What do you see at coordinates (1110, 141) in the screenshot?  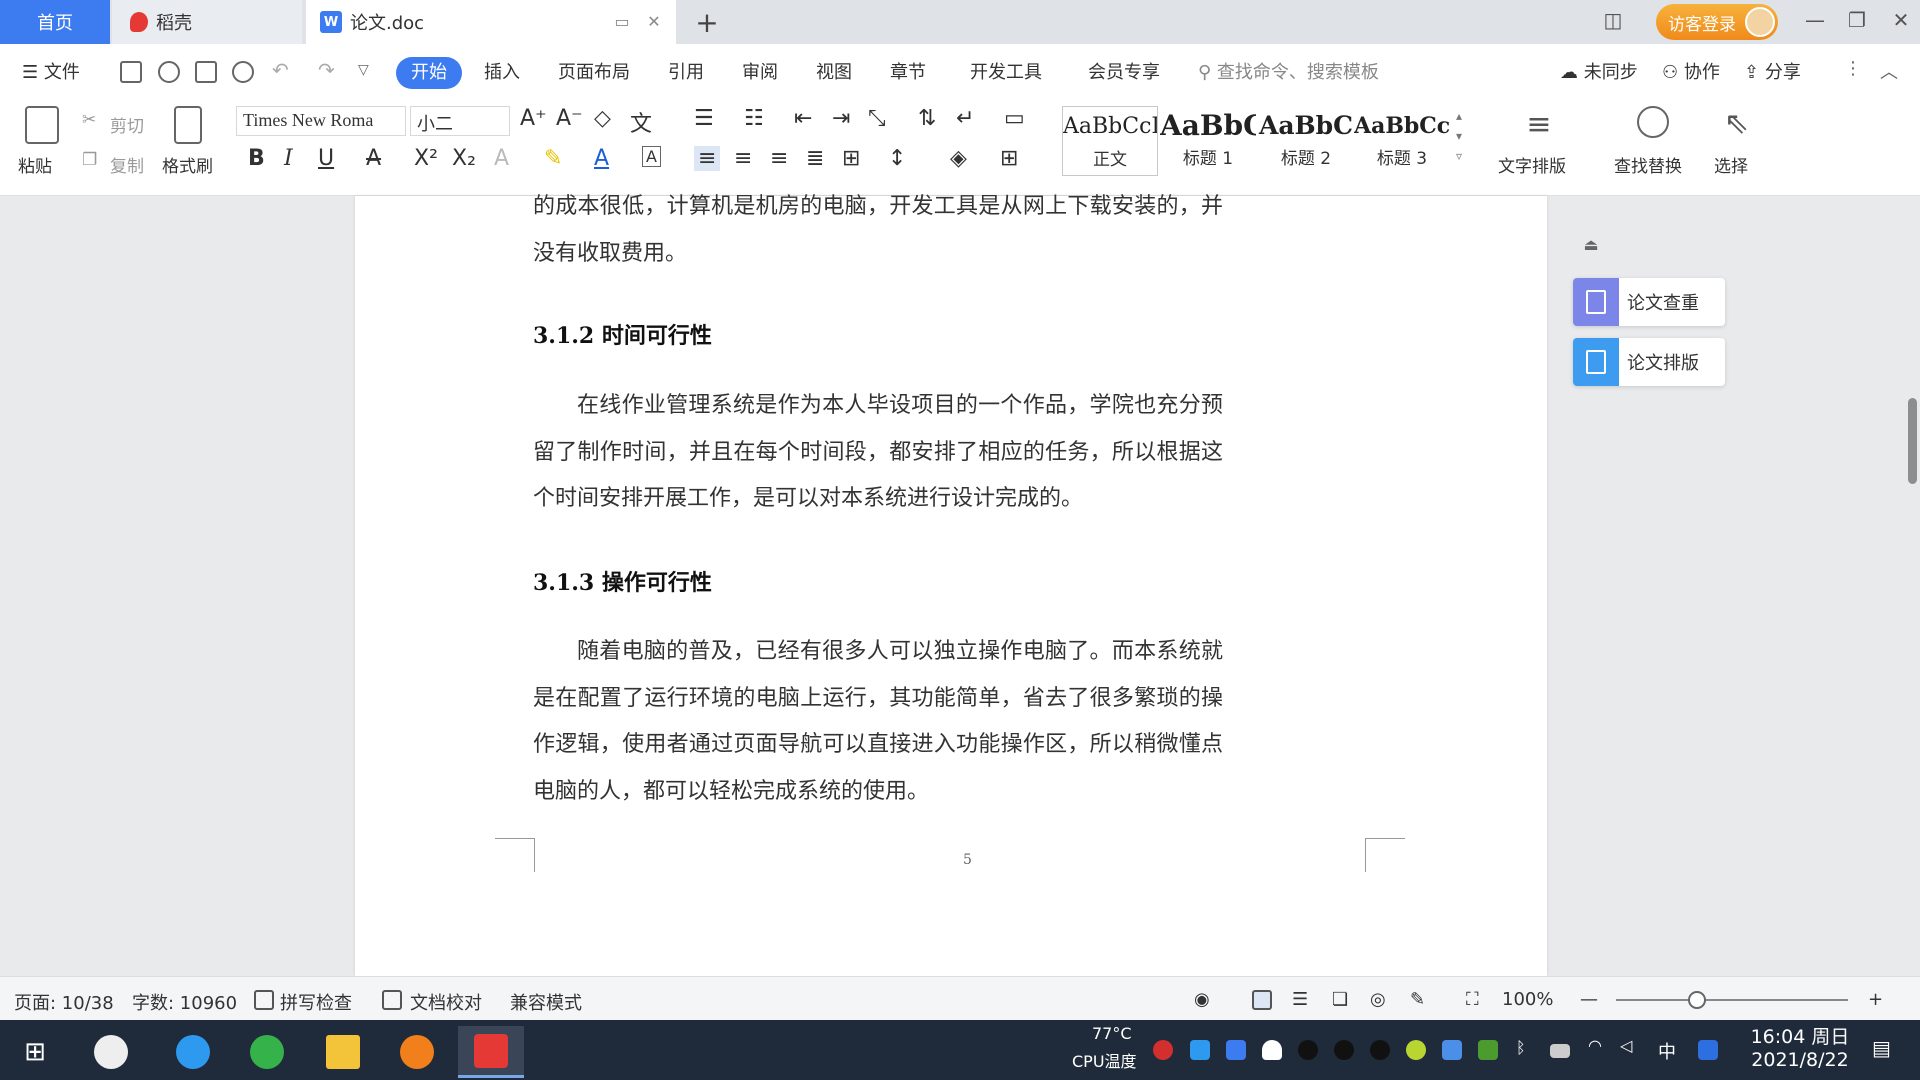 I see `style-normal: AaBbCcI 正文` at bounding box center [1110, 141].